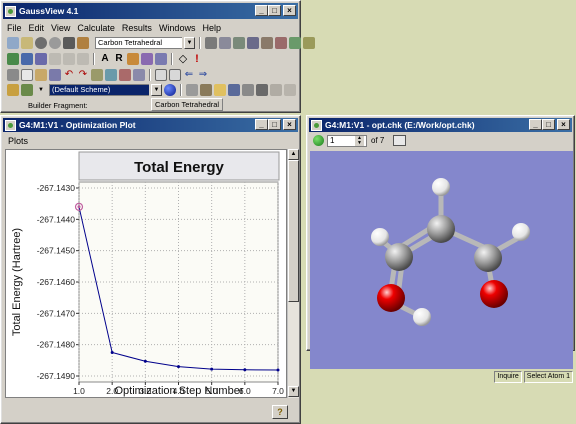 This screenshot has width=576, height=424. I want to click on scroll-up-arrow: ▲, so click(293, 154).